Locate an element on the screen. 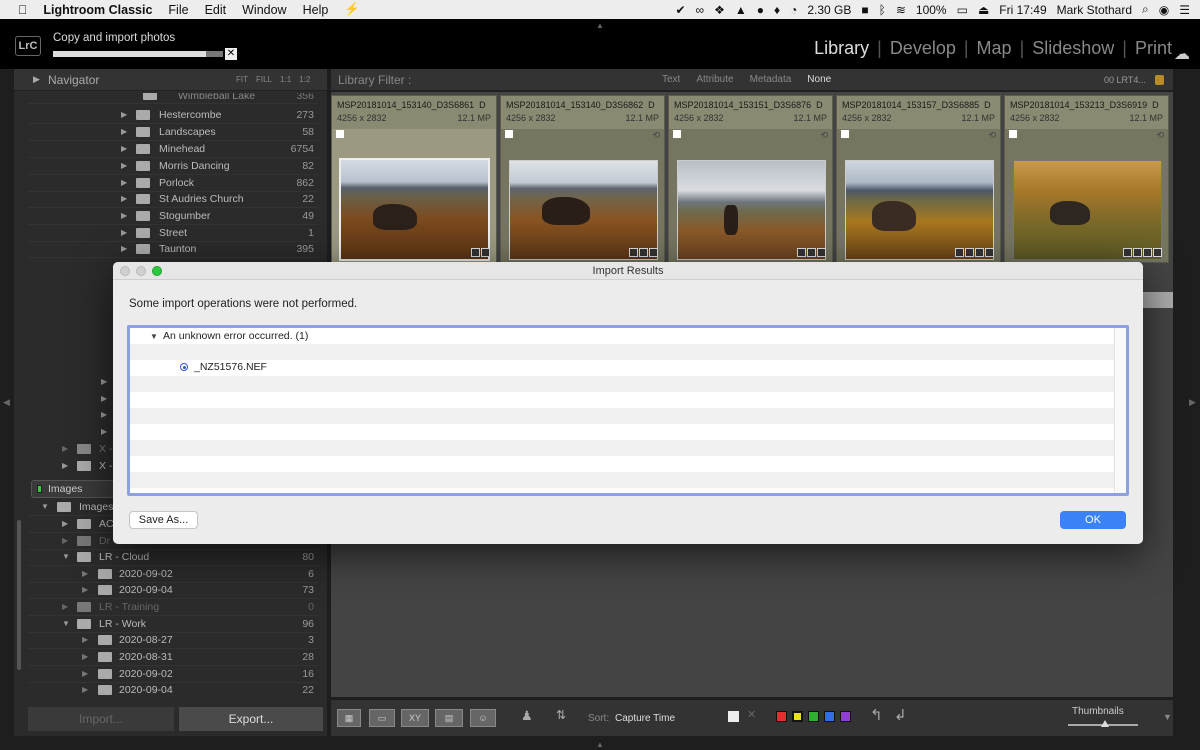 The image size is (1200, 750). app-menu: Lightroom Classic is located at coordinates (97, 10).